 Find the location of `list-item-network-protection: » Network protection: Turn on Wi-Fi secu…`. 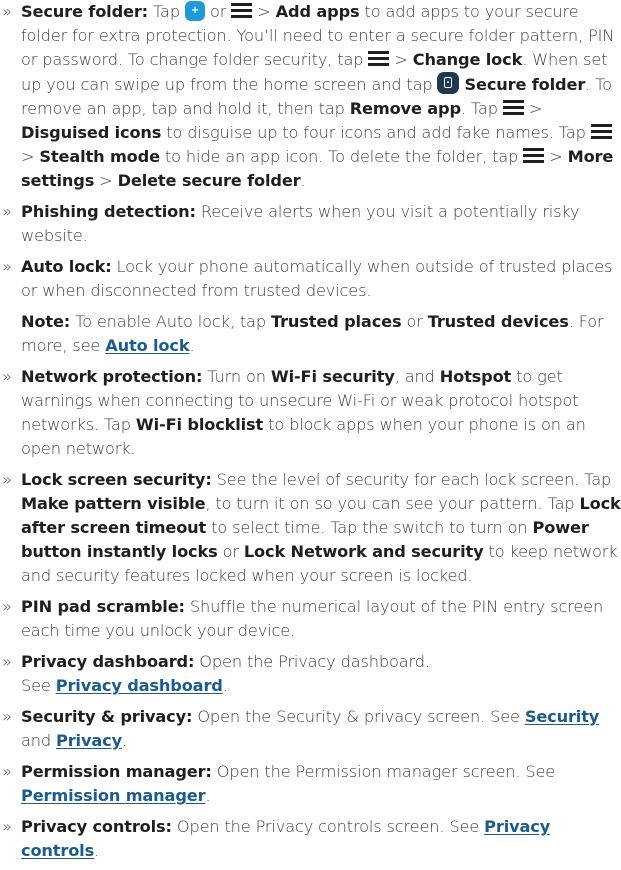

list-item-network-protection: » Network protection: Turn on Wi-Fi secu… is located at coordinates (294, 412).